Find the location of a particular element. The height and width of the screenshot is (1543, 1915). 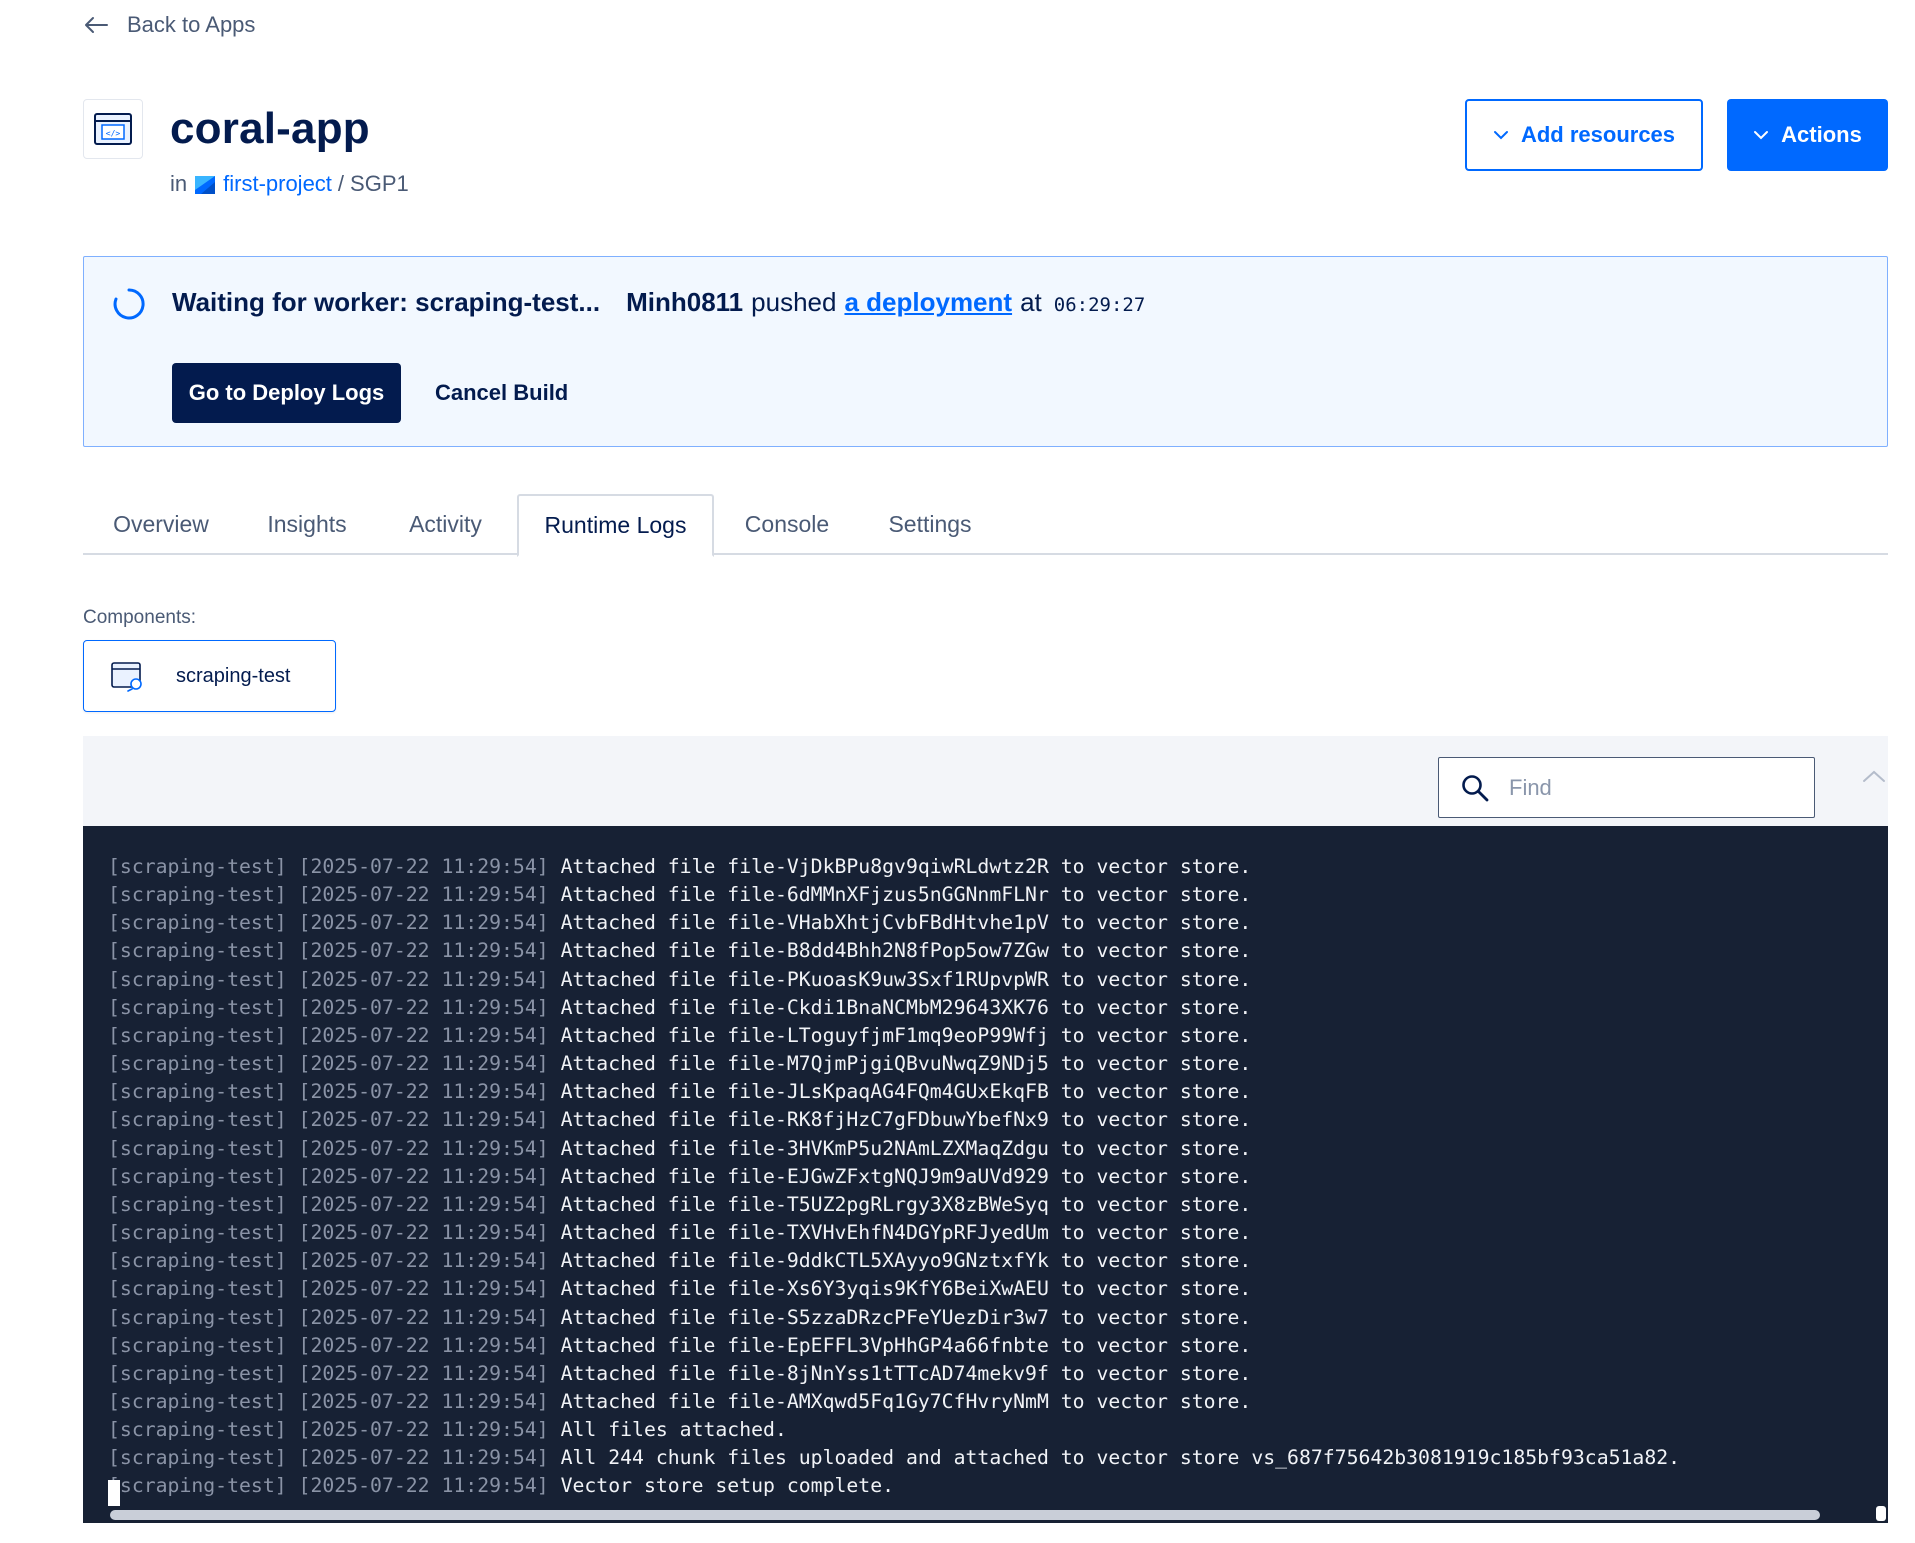

app-location: in first-project / SGP1 is located at coordinates (289, 184).